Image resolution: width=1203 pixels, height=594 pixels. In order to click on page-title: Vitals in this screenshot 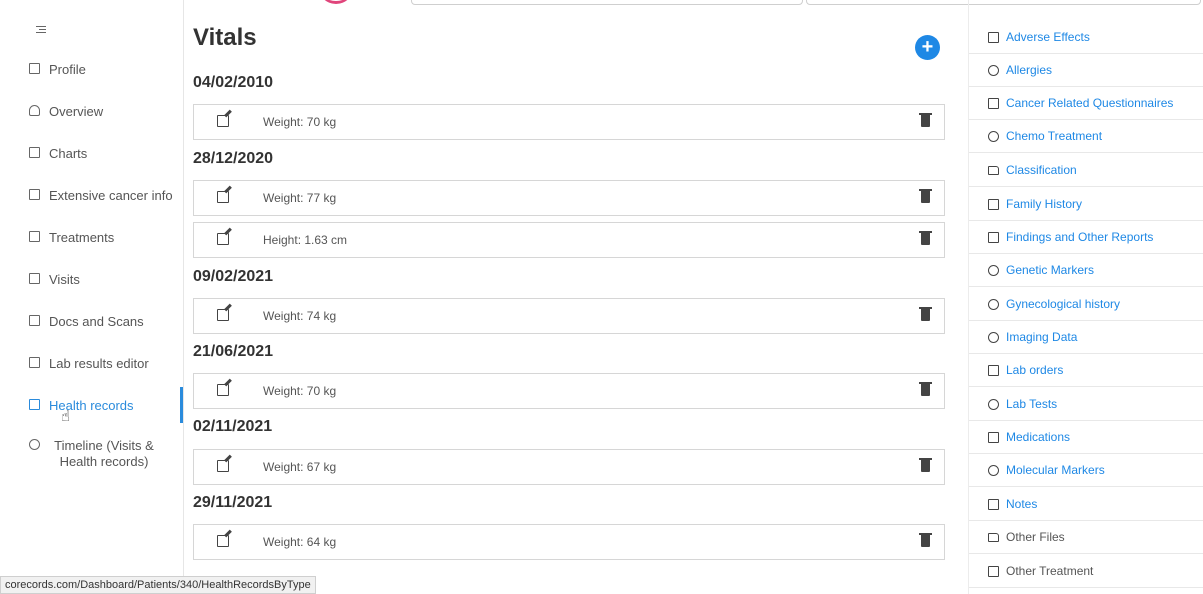, I will do `click(225, 37)`.